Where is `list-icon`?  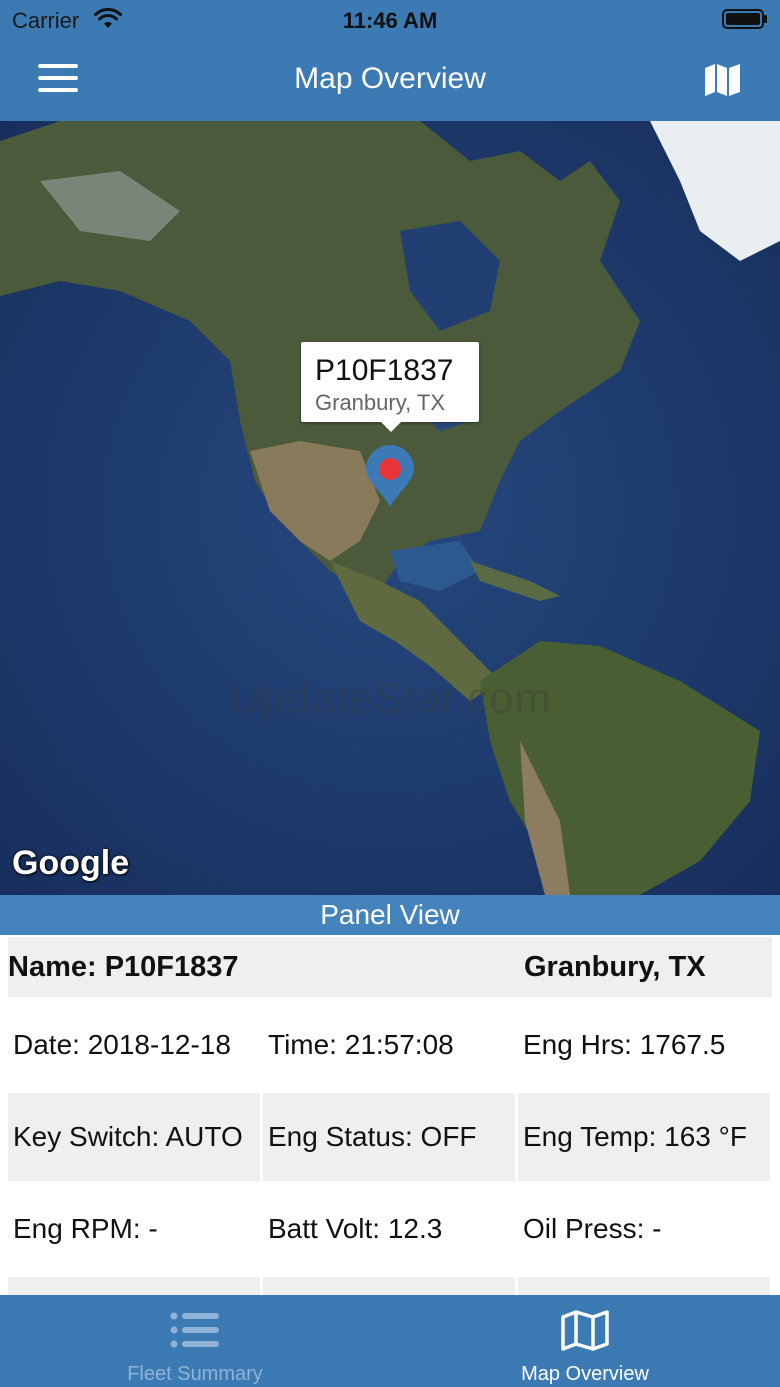
list-icon is located at coordinates (194, 1330).